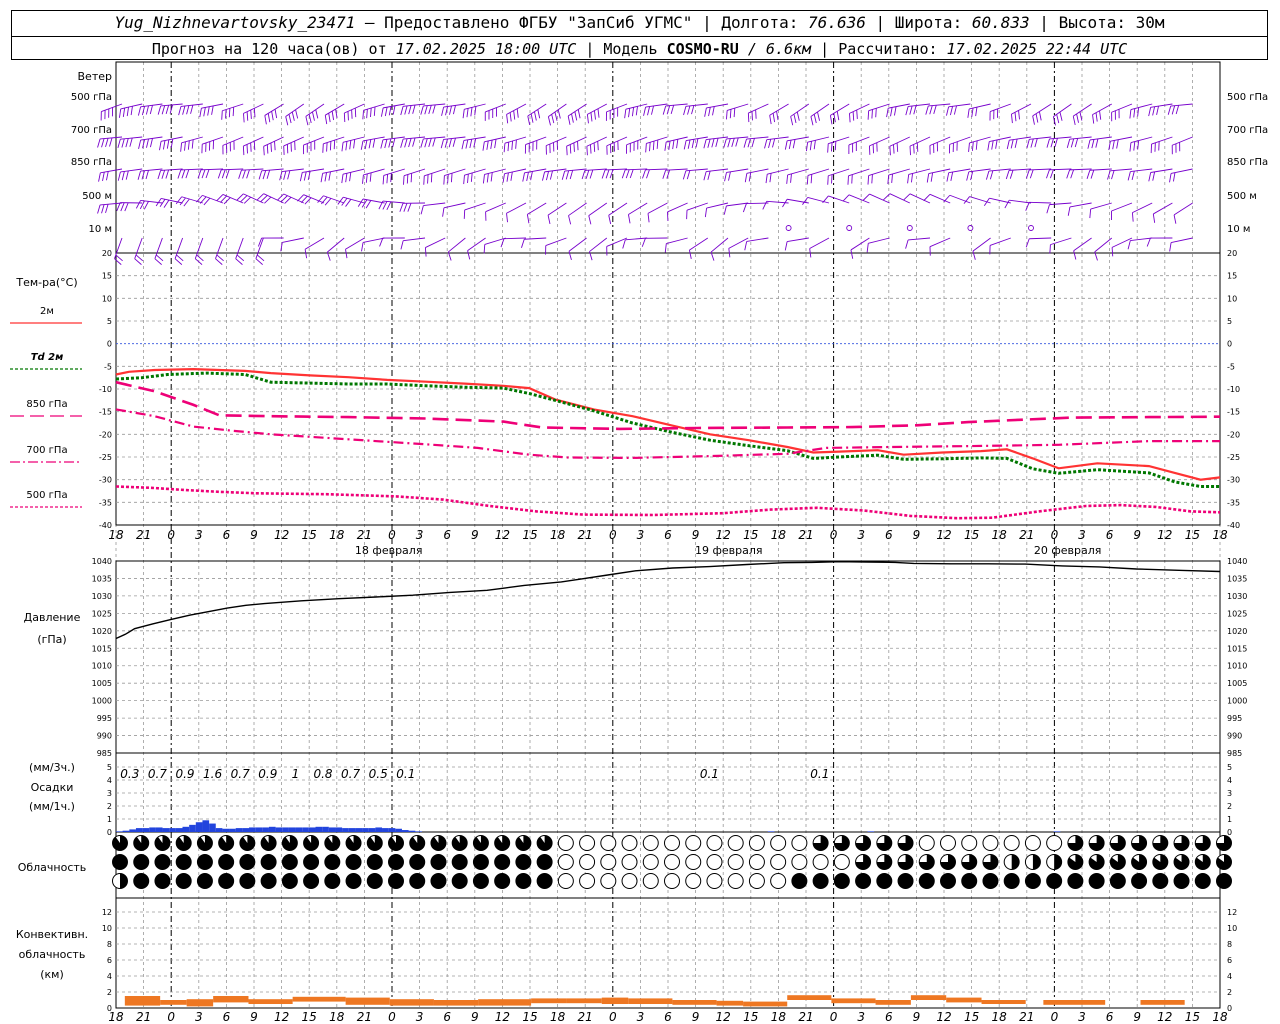 The image size is (1280, 1024). I want to click on pressure-tick-left: 1030, so click(102, 596).